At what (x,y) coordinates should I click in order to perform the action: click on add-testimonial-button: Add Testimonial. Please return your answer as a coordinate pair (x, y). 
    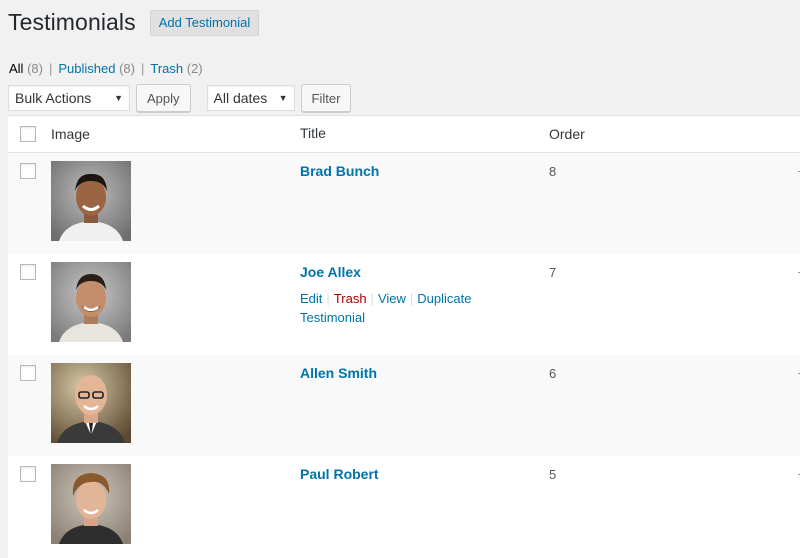
    Looking at the image, I should click on (204, 22).